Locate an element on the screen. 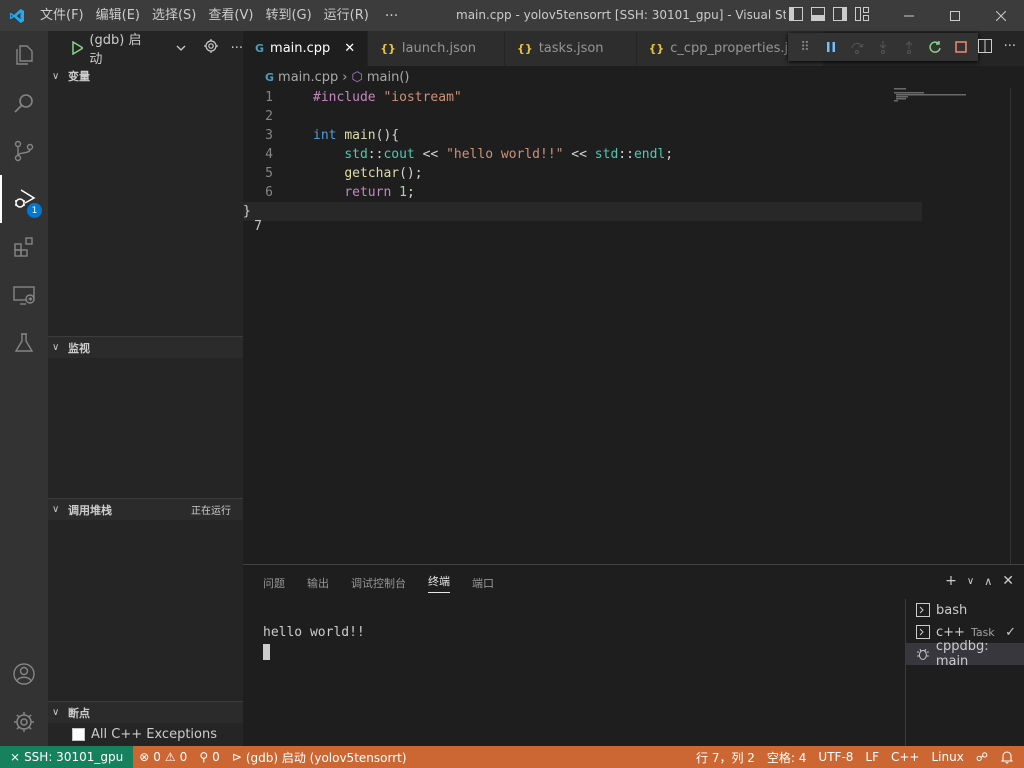 This screenshot has width=1024, height=768. stop-icon is located at coordinates (961, 47).